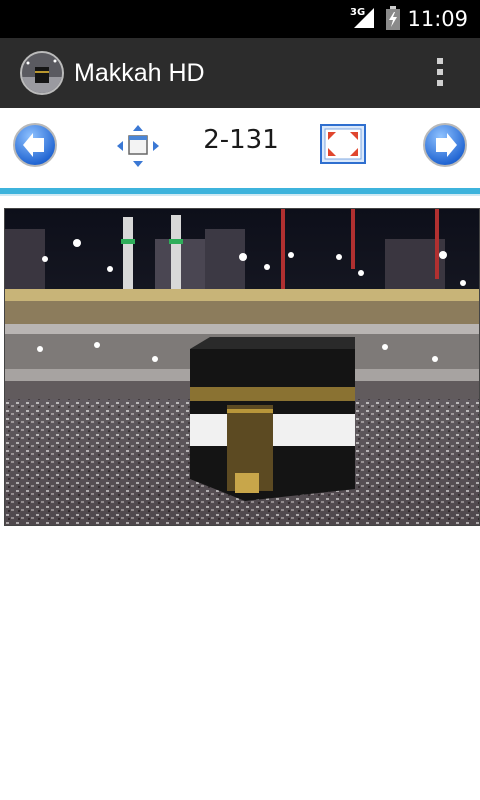  Describe the element at coordinates (35, 145) in the screenshot. I see `previous-arrow-icon` at that location.